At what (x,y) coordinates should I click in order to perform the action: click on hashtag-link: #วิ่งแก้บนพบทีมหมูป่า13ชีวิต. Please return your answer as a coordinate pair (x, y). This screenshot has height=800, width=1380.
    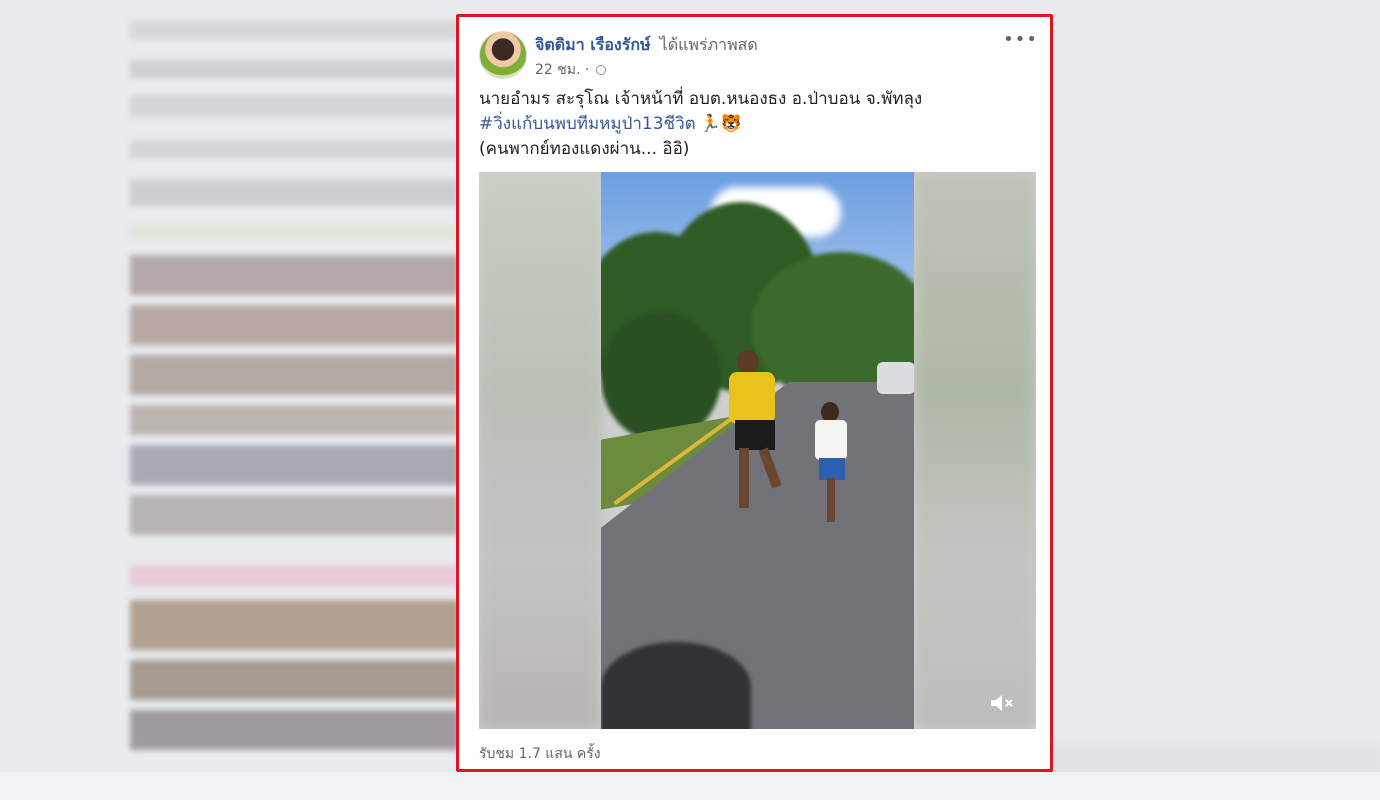
    Looking at the image, I should click on (587, 124).